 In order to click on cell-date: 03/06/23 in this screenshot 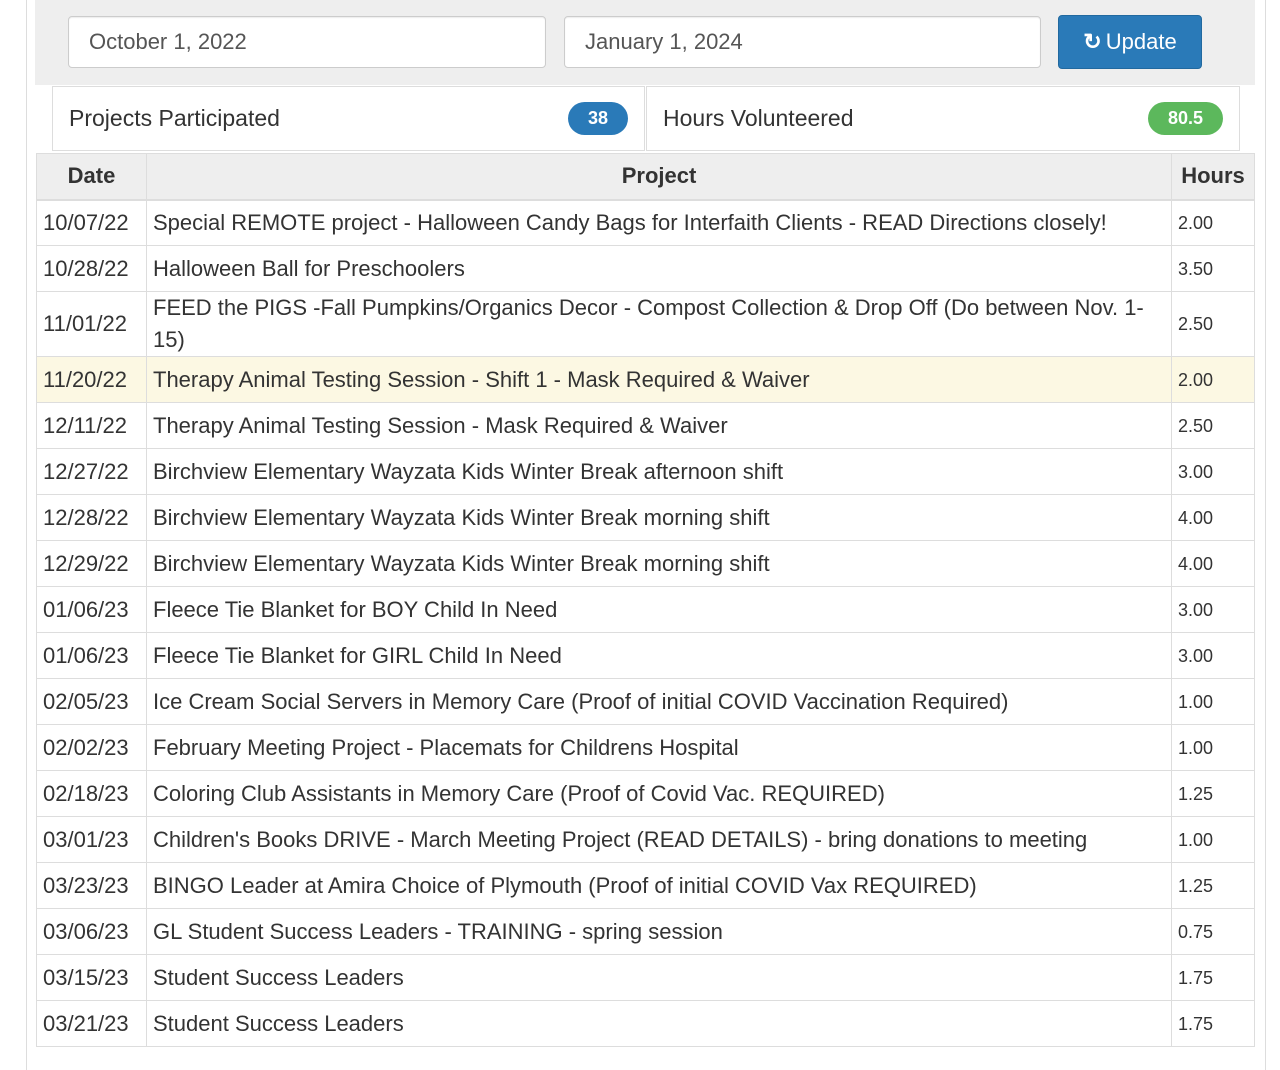, I will do `click(91, 931)`.